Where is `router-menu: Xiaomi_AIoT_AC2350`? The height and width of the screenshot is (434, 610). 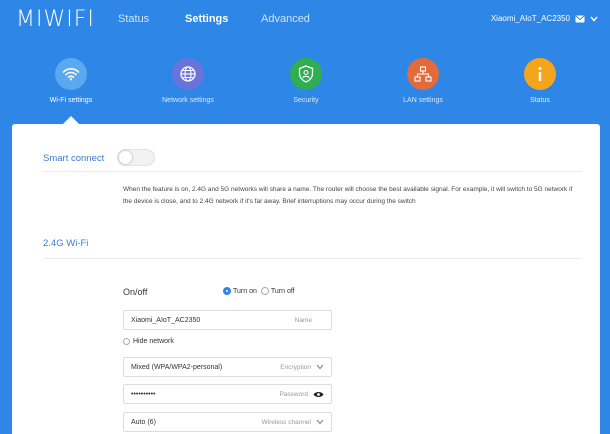 router-menu: Xiaomi_AIoT_AC2350 is located at coordinates (544, 18).